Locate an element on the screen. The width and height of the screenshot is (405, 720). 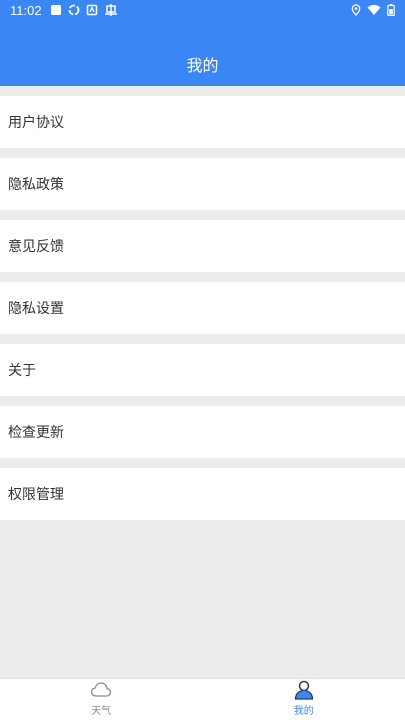
menu-item-label: 隐私政策 is located at coordinates (36, 185).